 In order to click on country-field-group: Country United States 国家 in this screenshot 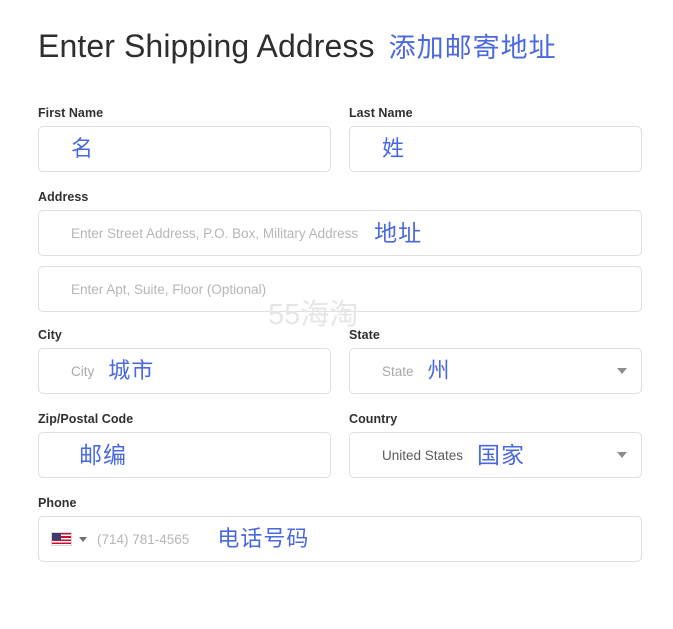, I will do `click(495, 445)`.